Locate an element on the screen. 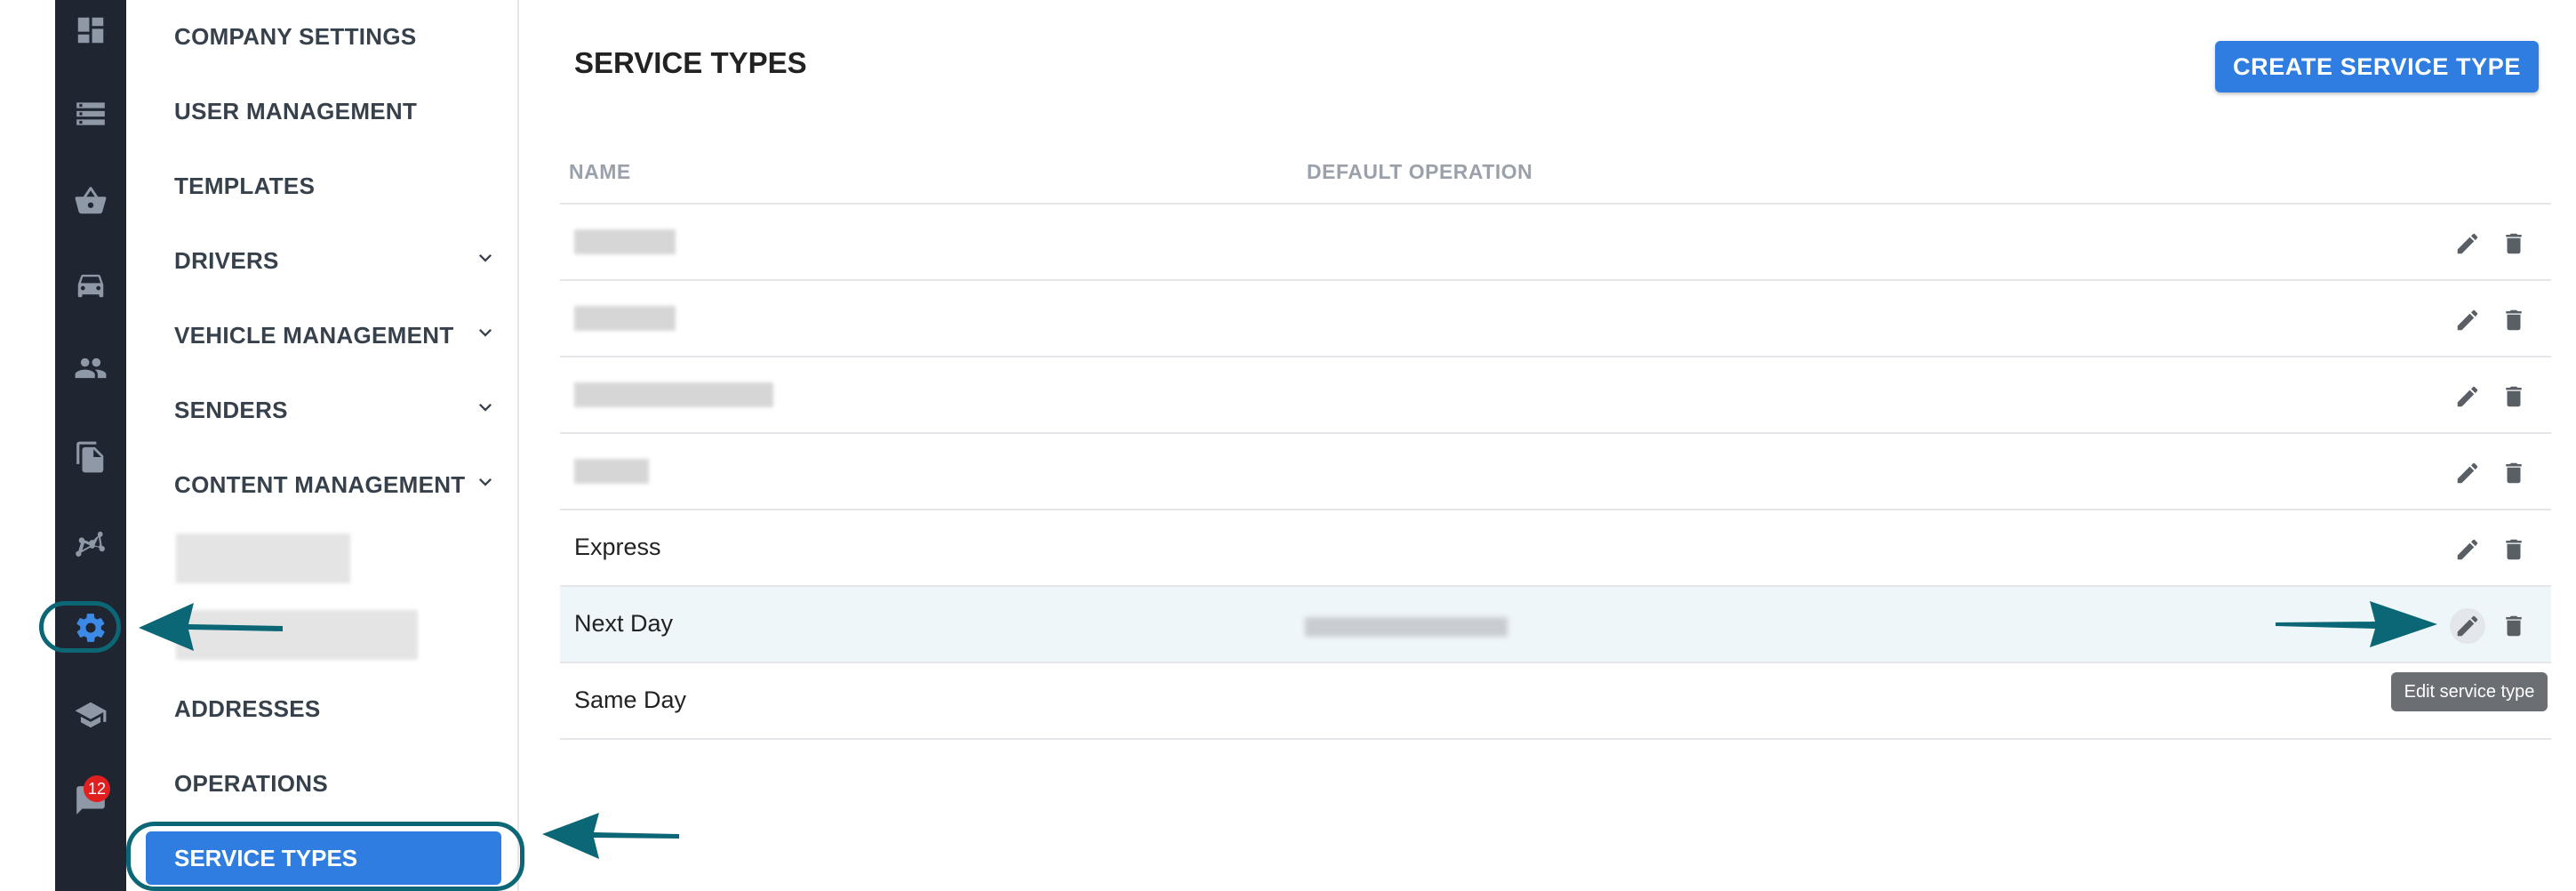 The image size is (2576, 891). icon-rail is located at coordinates (90, 445).